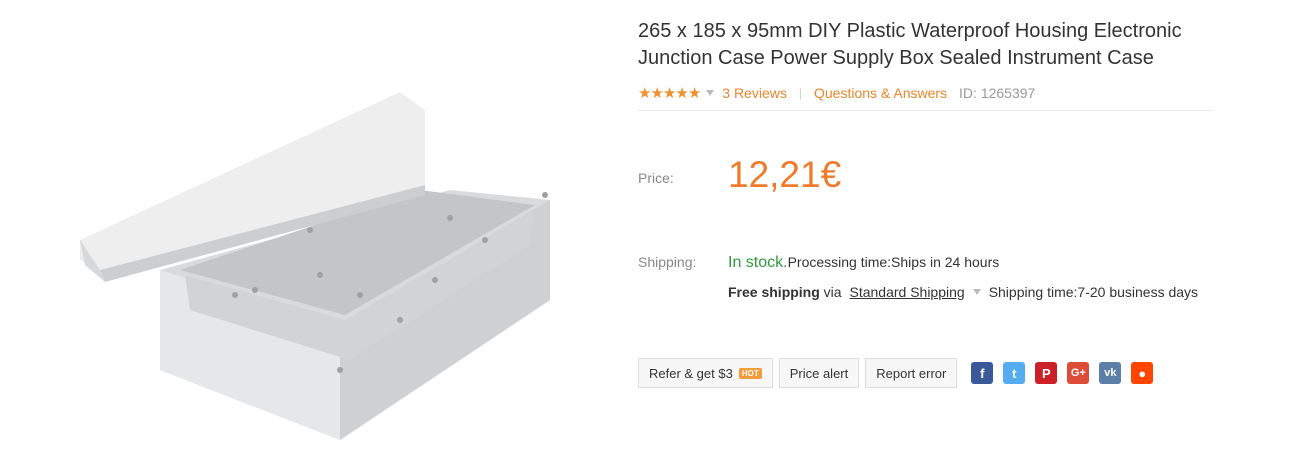 This screenshot has height=472, width=1291. What do you see at coordinates (750, 373) in the screenshot?
I see `hot-badge: HOT` at bounding box center [750, 373].